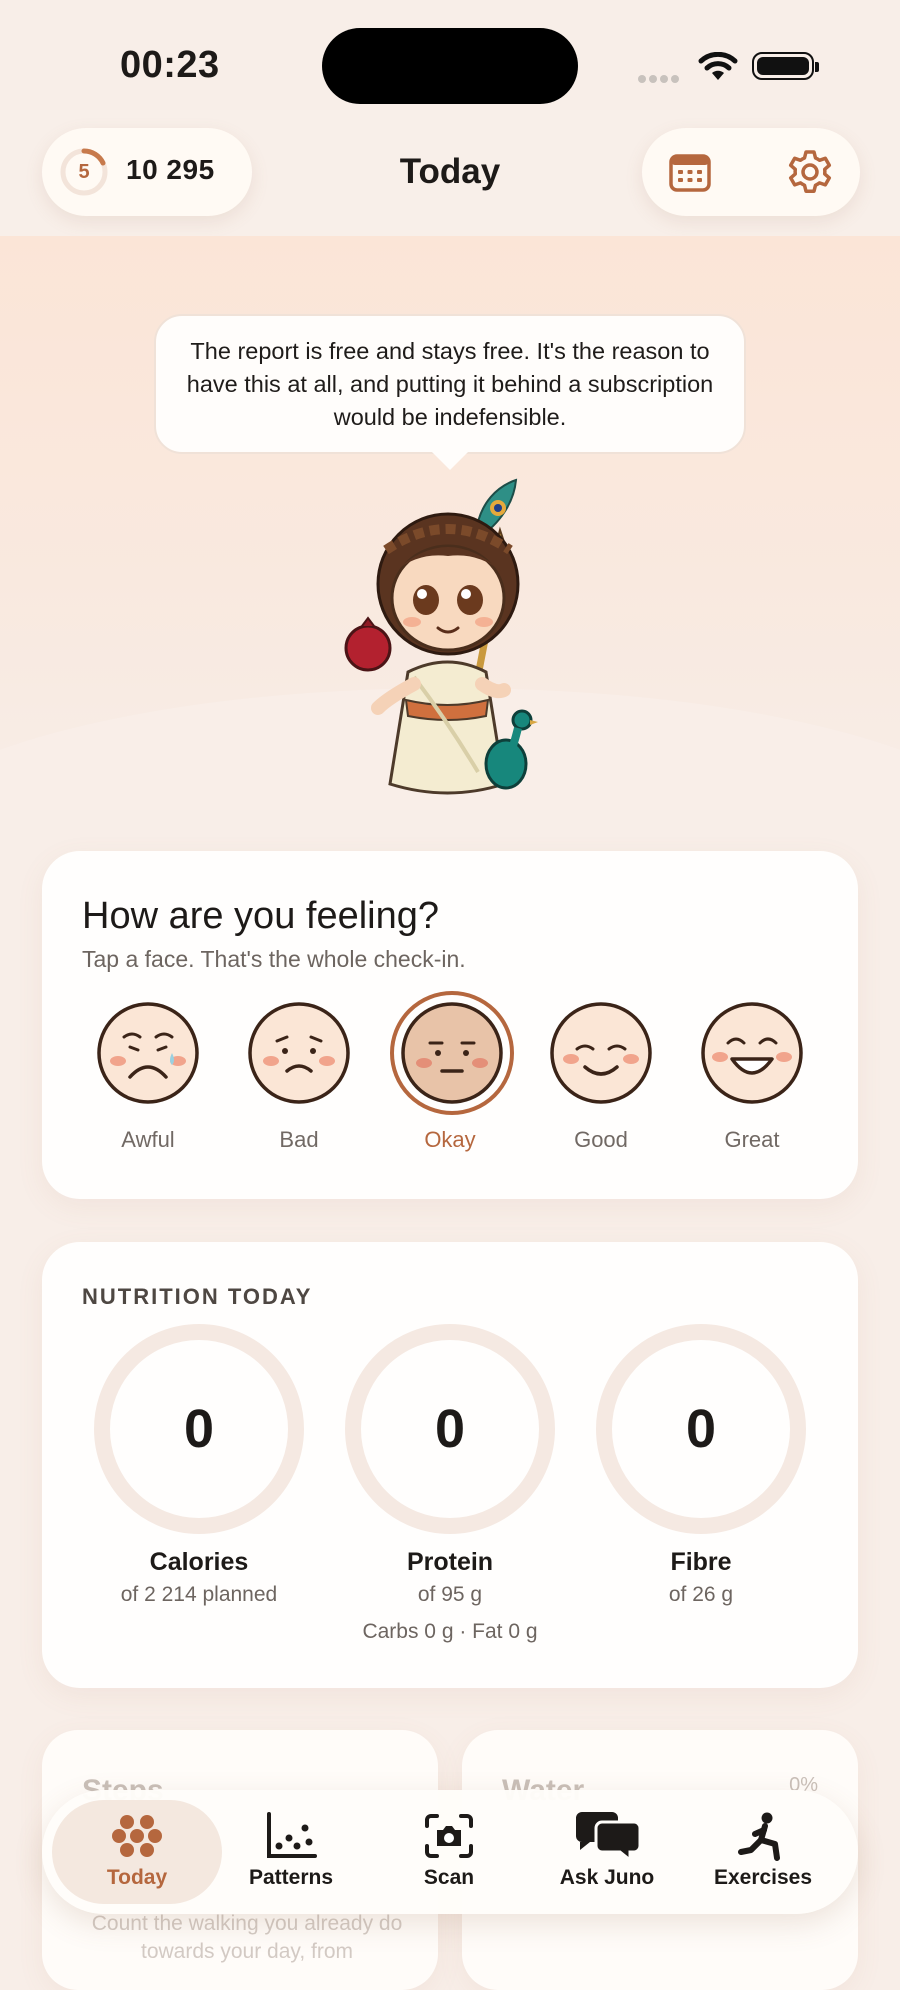  I want to click on fibre-target: of 26 g, so click(701, 1594).